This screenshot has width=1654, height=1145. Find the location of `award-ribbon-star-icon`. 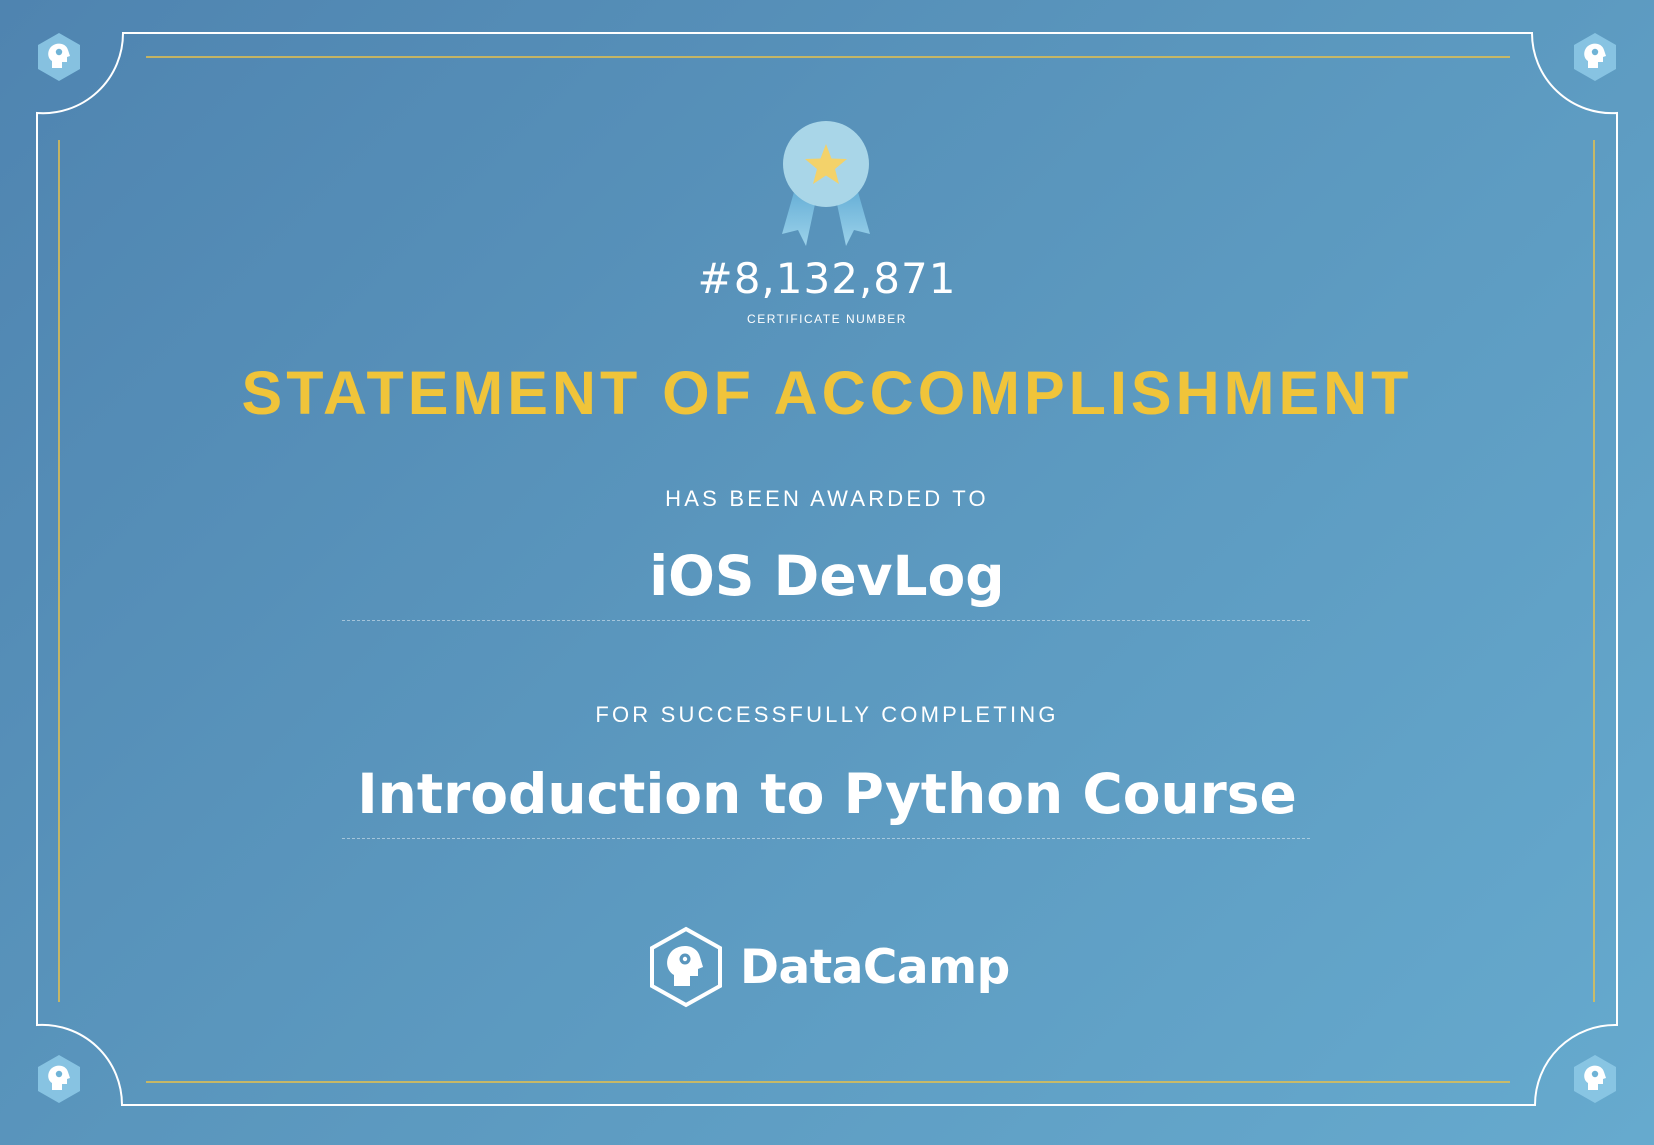

award-ribbon-star-icon is located at coordinates (826, 183).